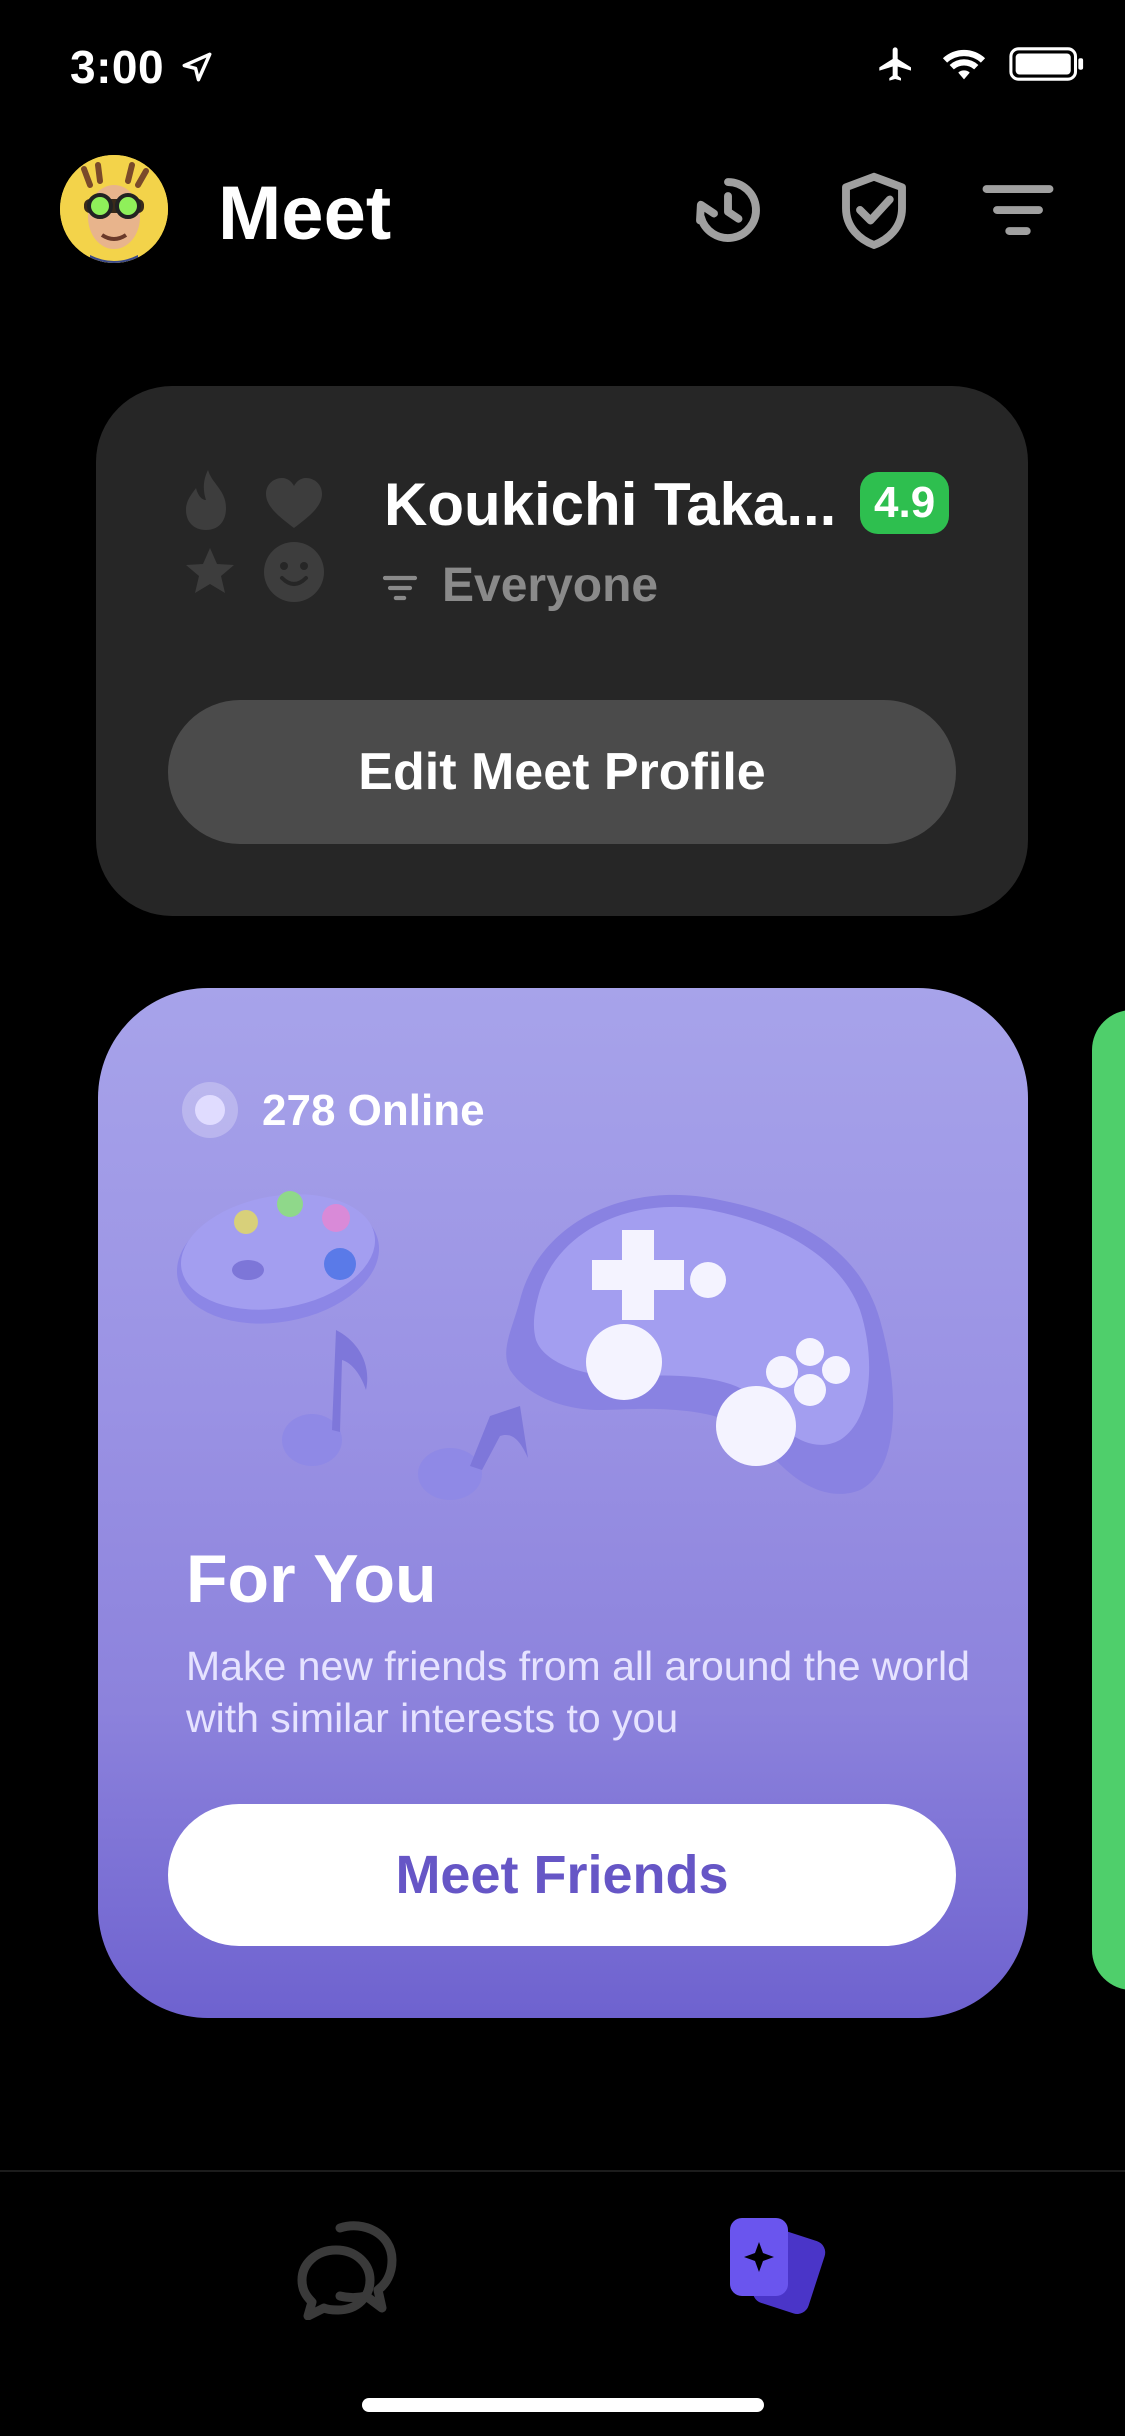 The height and width of the screenshot is (2436, 1125). Describe the element at coordinates (294, 503) in the screenshot. I see `heart-icon` at that location.